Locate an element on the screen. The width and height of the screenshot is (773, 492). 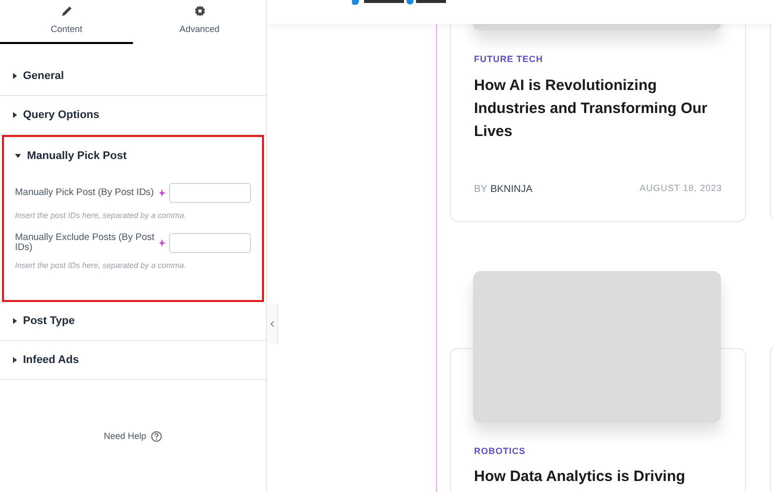
post-title: How Data Analytics is Driving is located at coordinates (598, 476).